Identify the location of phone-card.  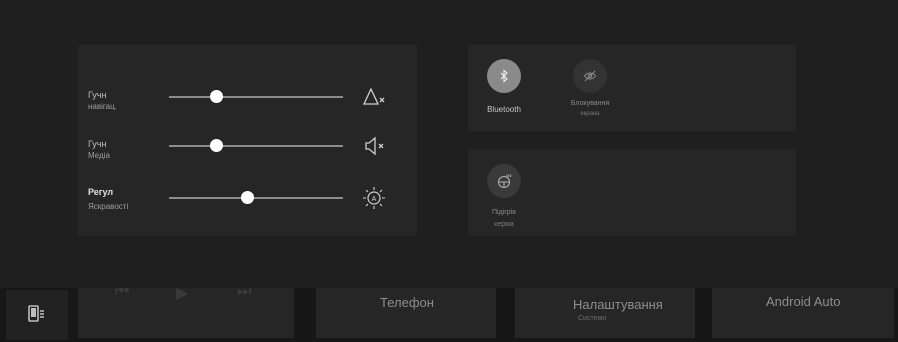
(406, 312).